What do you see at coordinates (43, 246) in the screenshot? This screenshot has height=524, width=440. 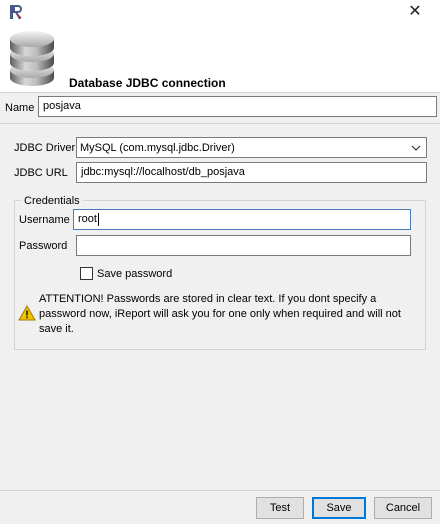 I see `password-label: Password` at bounding box center [43, 246].